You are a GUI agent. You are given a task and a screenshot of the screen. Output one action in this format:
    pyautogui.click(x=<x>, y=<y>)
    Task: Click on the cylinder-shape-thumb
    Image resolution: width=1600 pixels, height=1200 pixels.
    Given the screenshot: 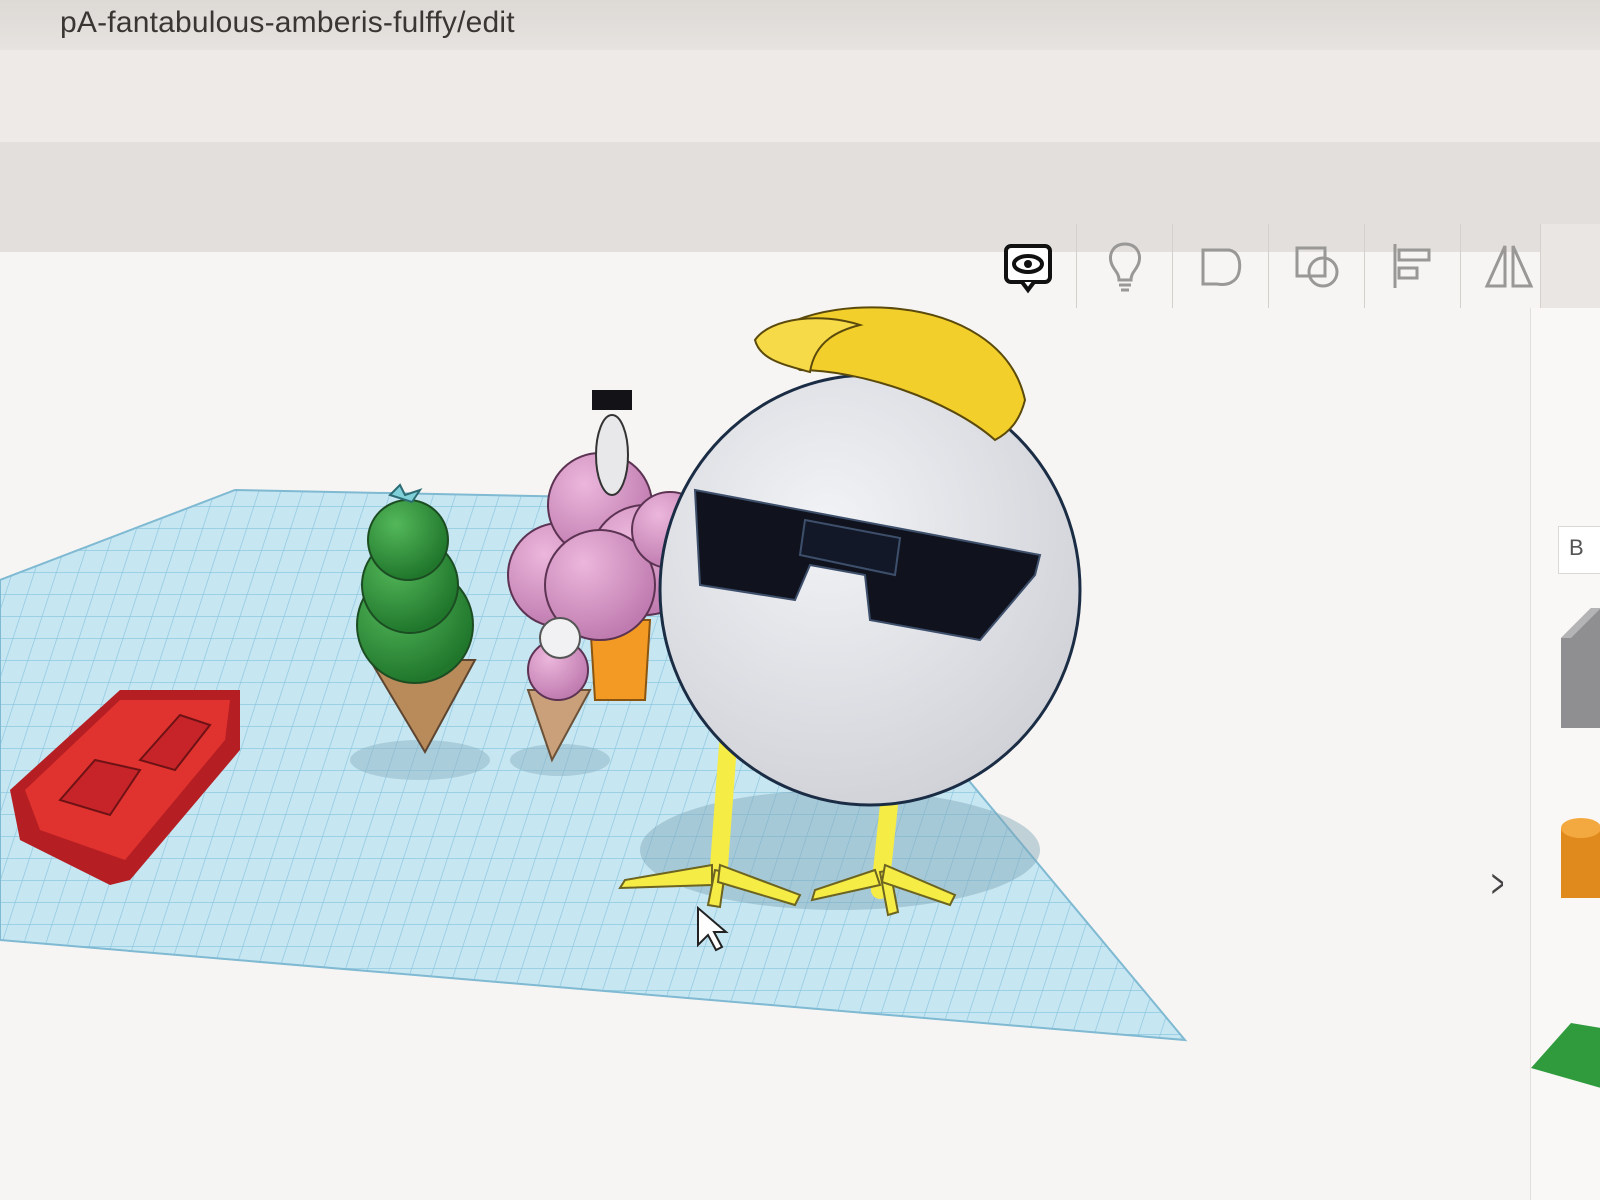 What is the action you would take?
    pyautogui.click(x=1580, y=863)
    